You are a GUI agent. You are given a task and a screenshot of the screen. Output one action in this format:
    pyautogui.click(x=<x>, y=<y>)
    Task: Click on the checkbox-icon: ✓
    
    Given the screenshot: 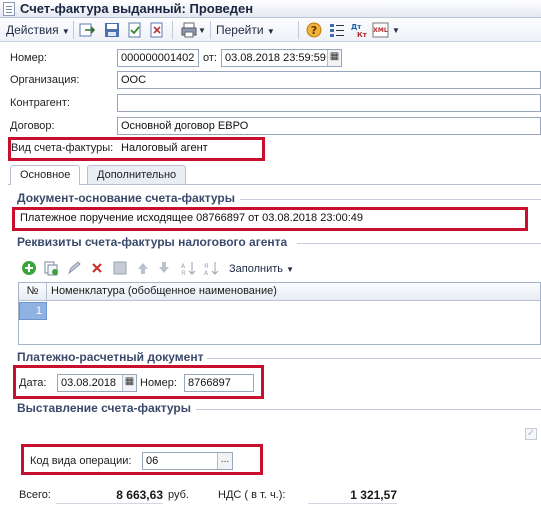 What is the action you would take?
    pyautogui.click(x=531, y=434)
    